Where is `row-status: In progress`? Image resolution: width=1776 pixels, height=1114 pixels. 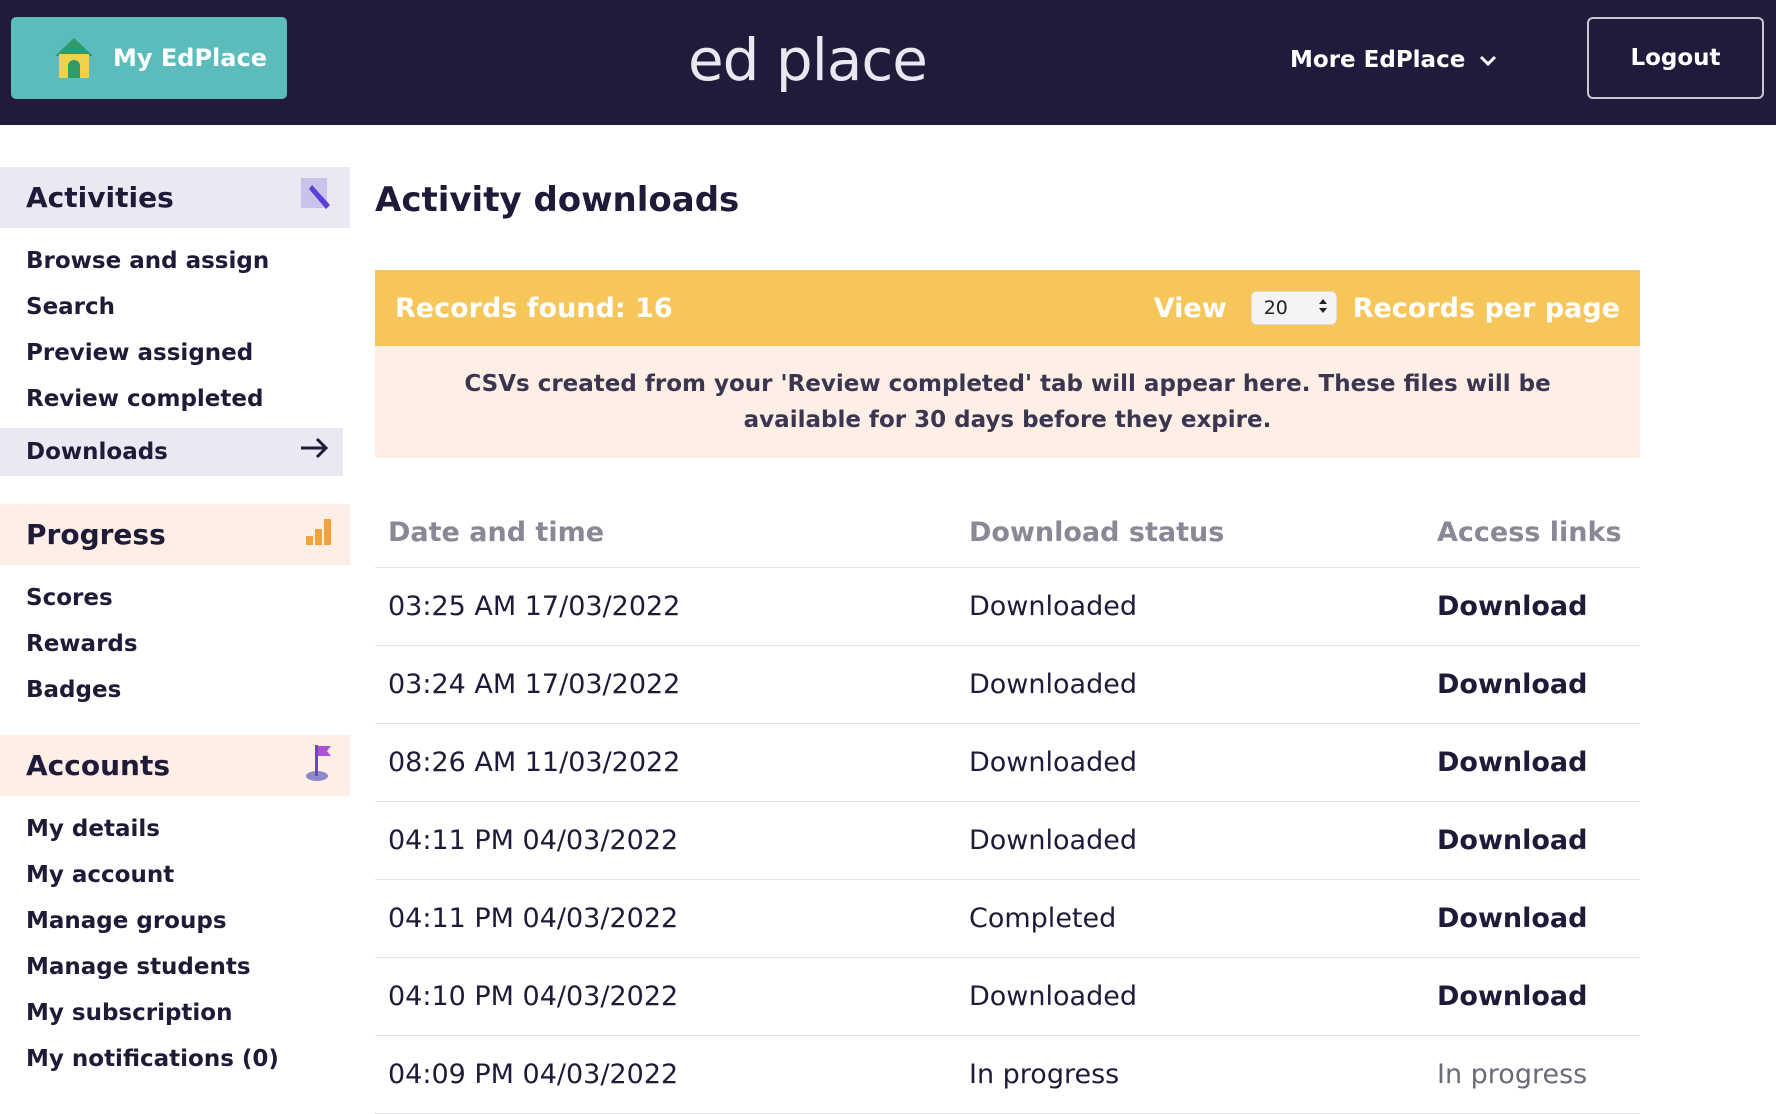 row-status: In progress is located at coordinates (1044, 1074).